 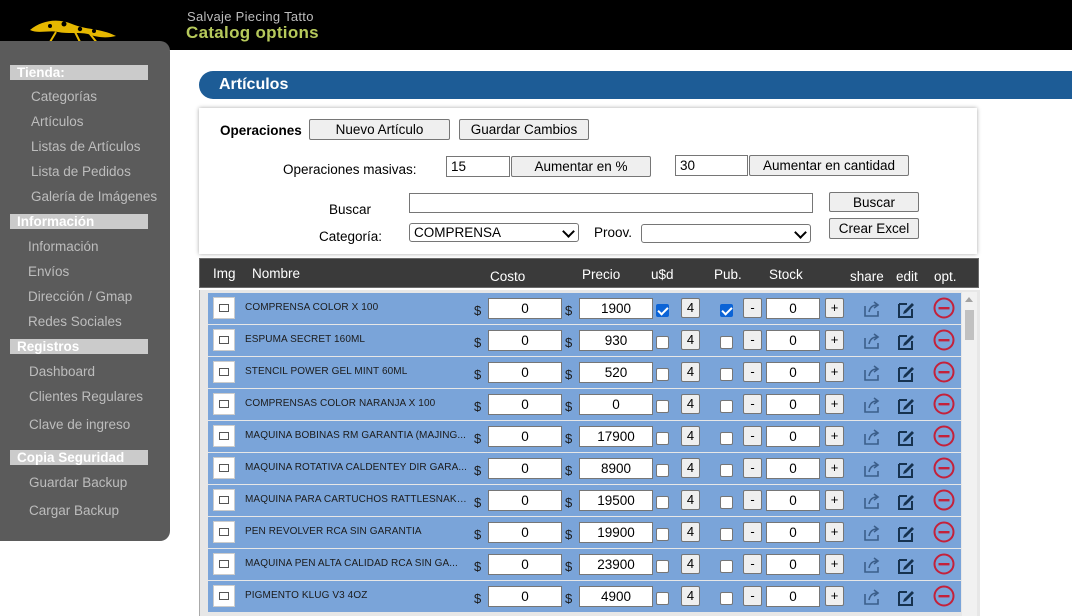 I want to click on new-article-button: Nuevo Artículo, so click(x=379, y=129).